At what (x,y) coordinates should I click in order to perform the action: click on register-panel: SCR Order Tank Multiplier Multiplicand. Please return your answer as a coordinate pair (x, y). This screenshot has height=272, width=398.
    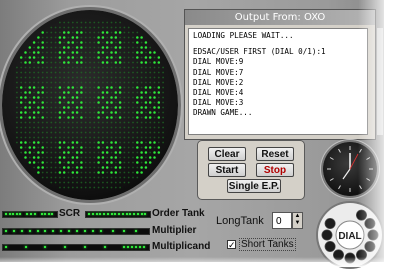
    Looking at the image, I should click on (107, 232).